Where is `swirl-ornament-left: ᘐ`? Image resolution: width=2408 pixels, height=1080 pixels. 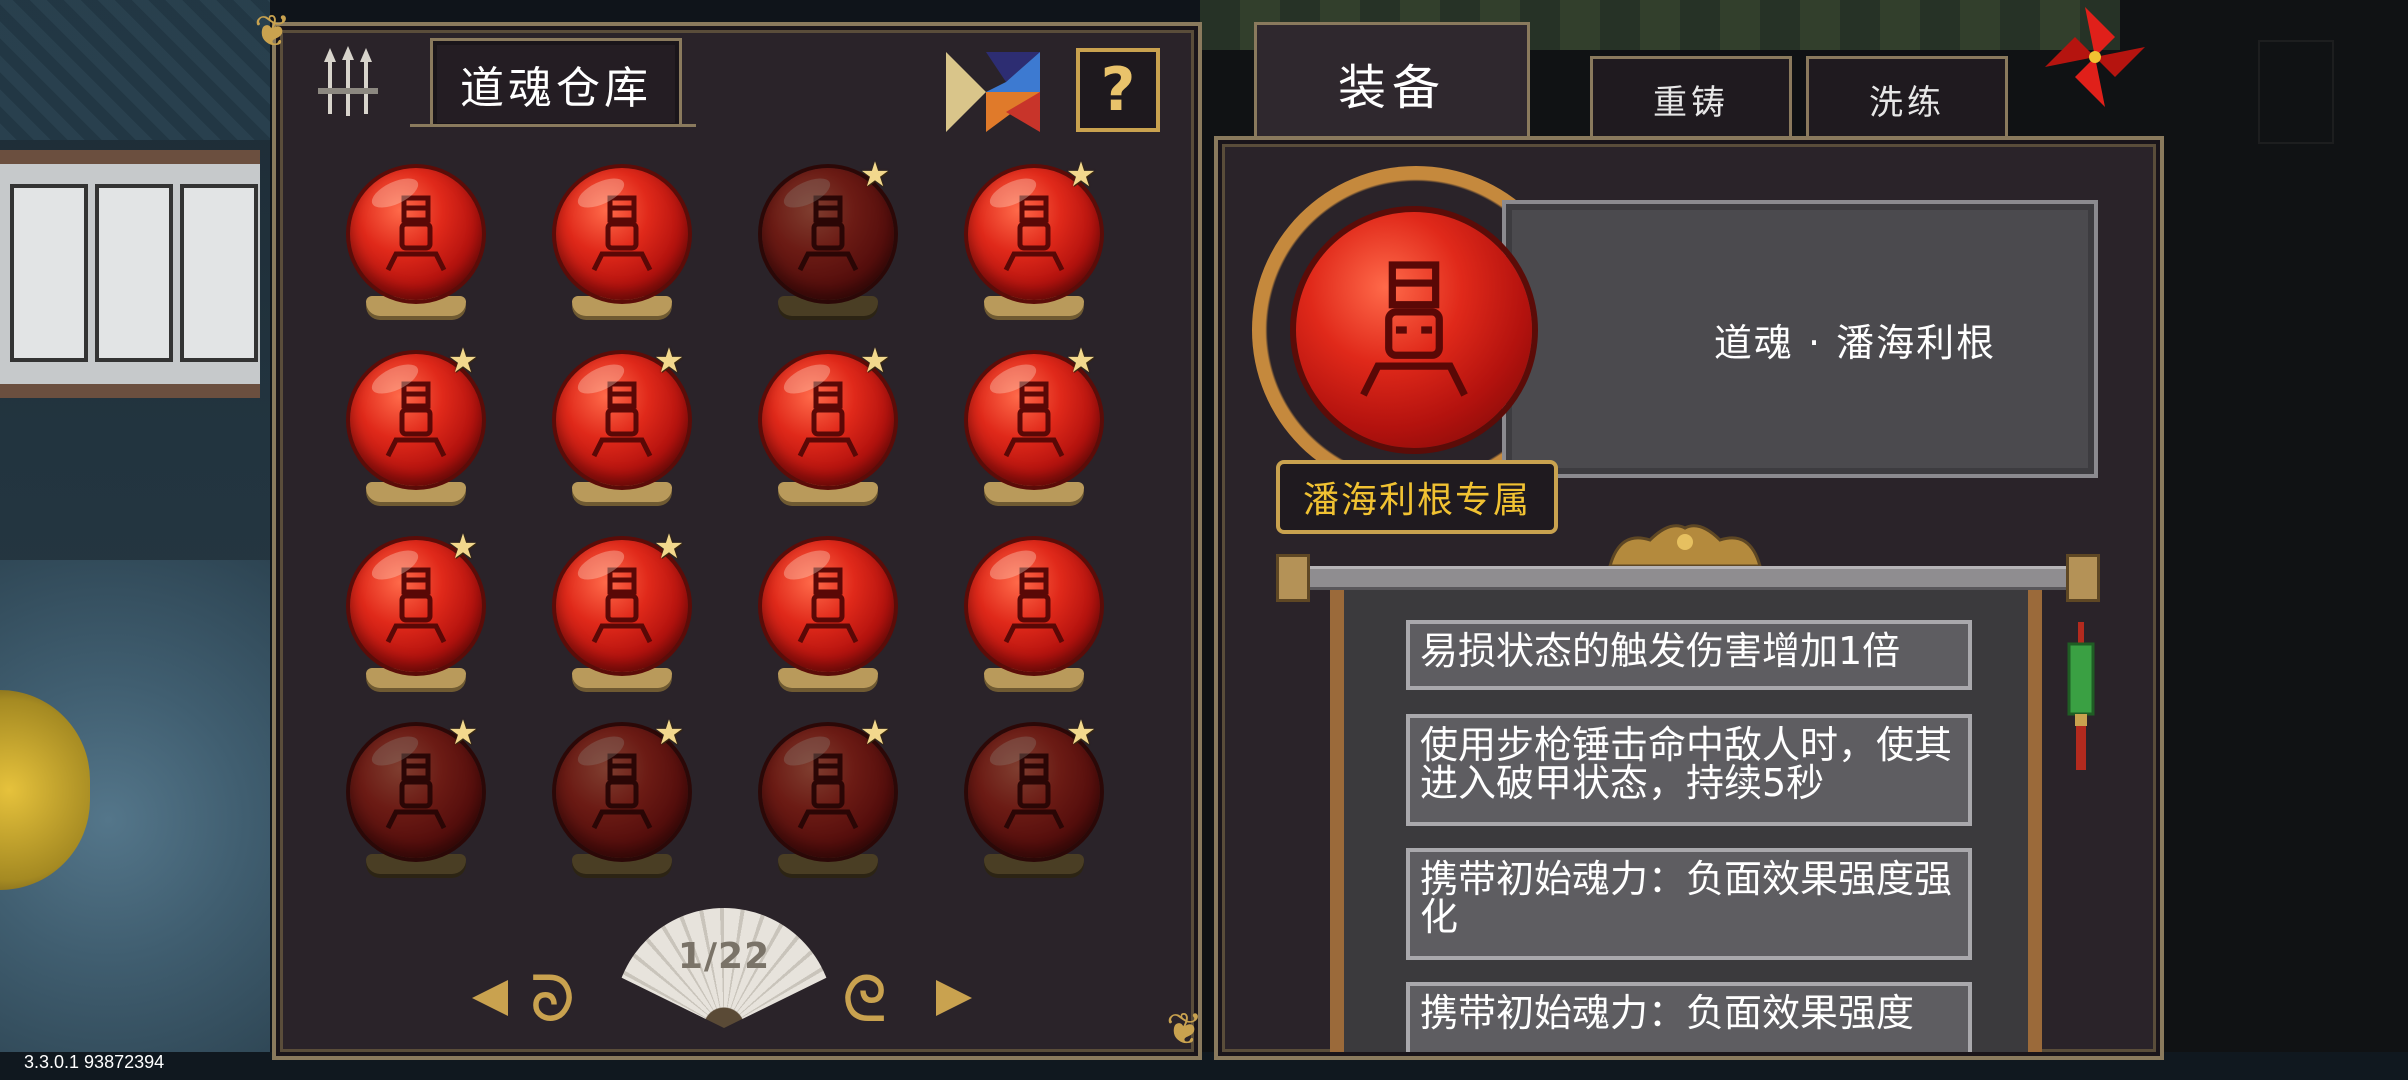
swirl-ornament-left: ᘐ is located at coordinates (553, 1000).